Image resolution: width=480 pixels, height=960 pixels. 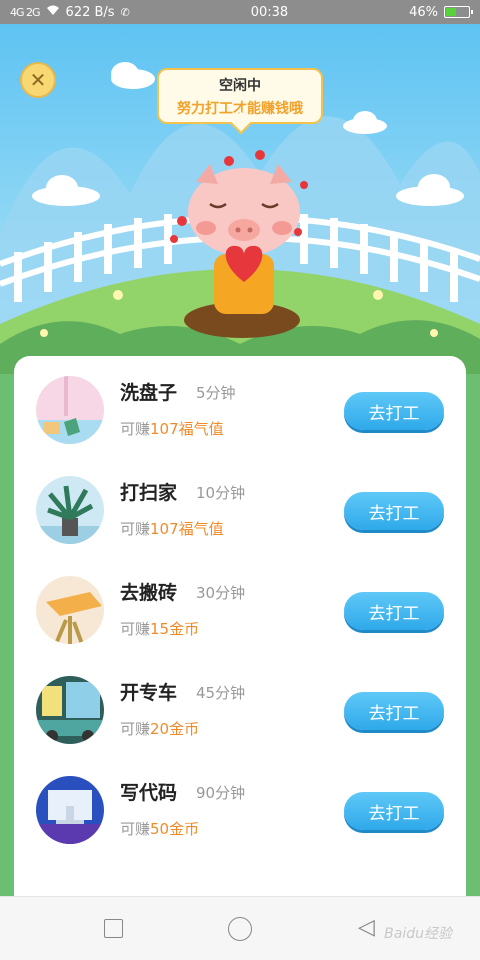 I want to click on hd-call-icon: ✆, so click(x=125, y=12).